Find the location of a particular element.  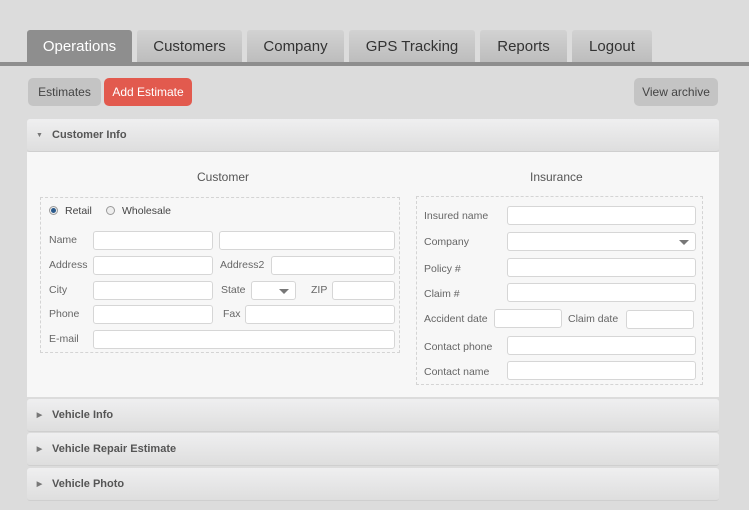

address-input is located at coordinates (153, 265).